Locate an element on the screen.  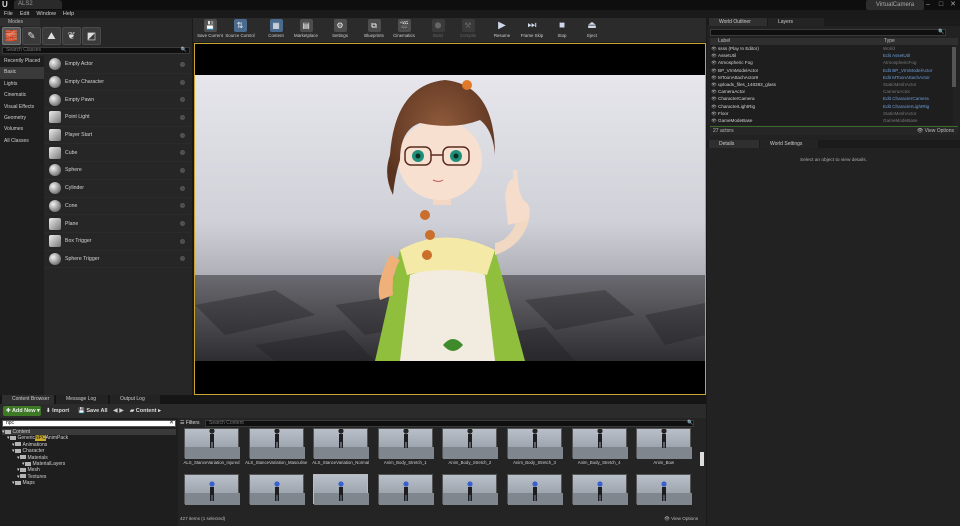
place-item: Player Start? is located at coordinates (118, 136).